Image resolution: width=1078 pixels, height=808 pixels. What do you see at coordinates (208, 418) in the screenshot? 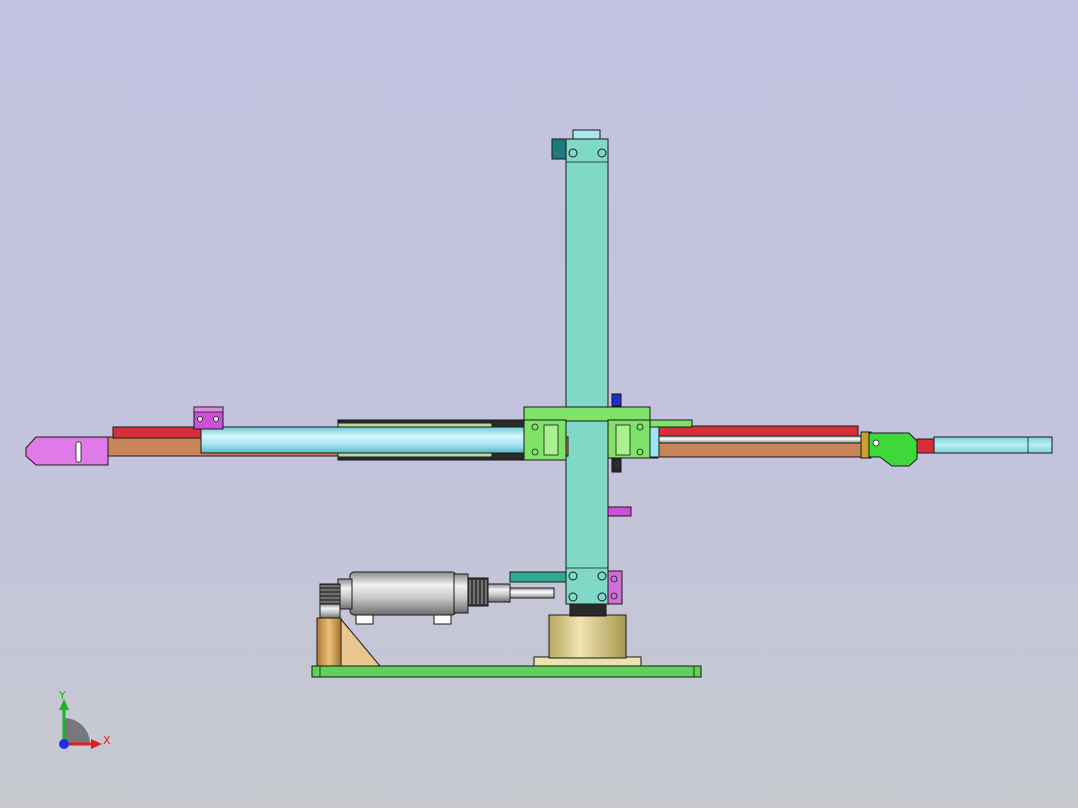
I see `cylinder-end-block` at bounding box center [208, 418].